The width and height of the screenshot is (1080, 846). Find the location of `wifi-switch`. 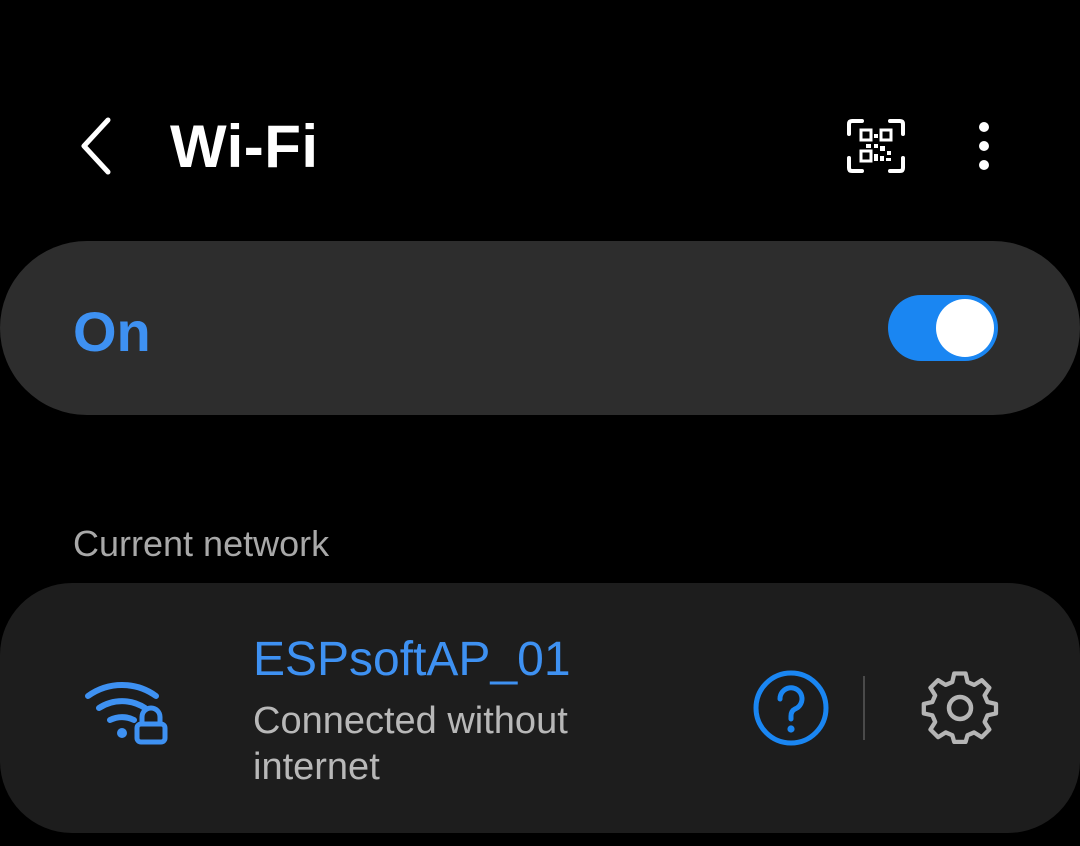

wifi-switch is located at coordinates (943, 328).